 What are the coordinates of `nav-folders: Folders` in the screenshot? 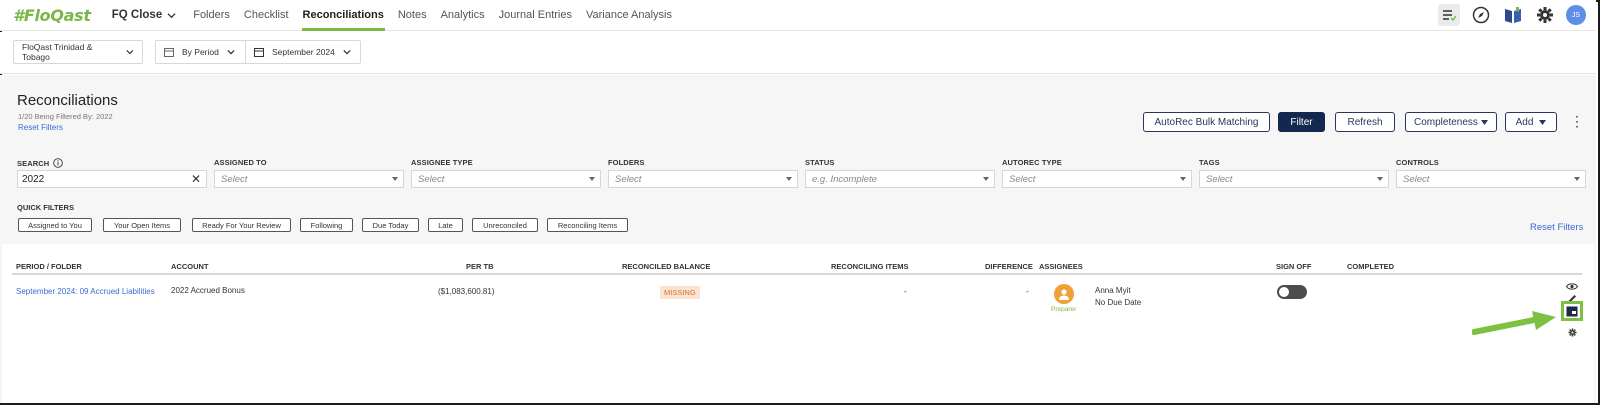 It's located at (211, 15).